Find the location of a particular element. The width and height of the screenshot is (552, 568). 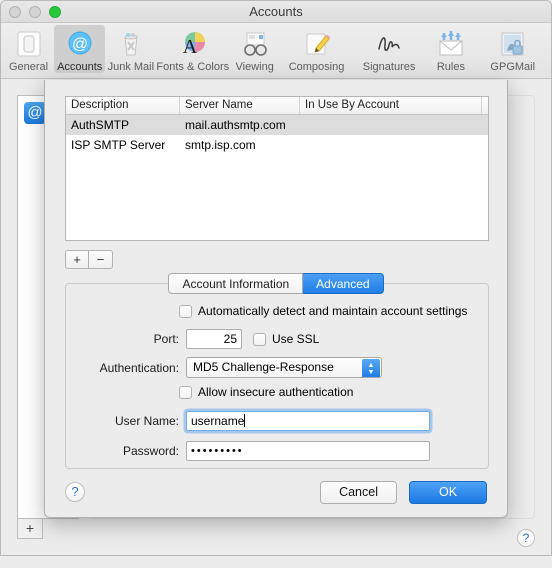

toolbar-label-signatures: Signatures is located at coordinates (389, 67).